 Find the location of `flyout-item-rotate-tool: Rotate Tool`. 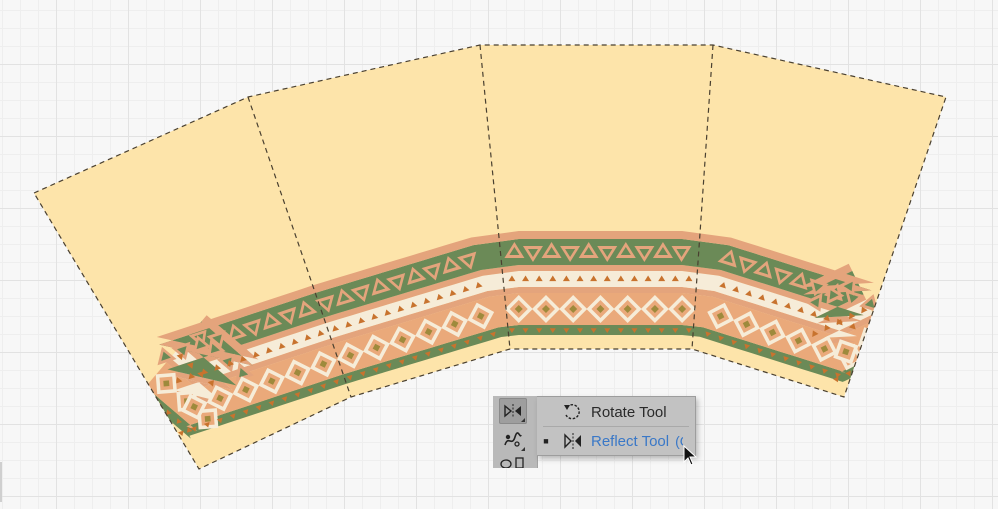

flyout-item-rotate-tool: Rotate Tool is located at coordinates (616, 412).